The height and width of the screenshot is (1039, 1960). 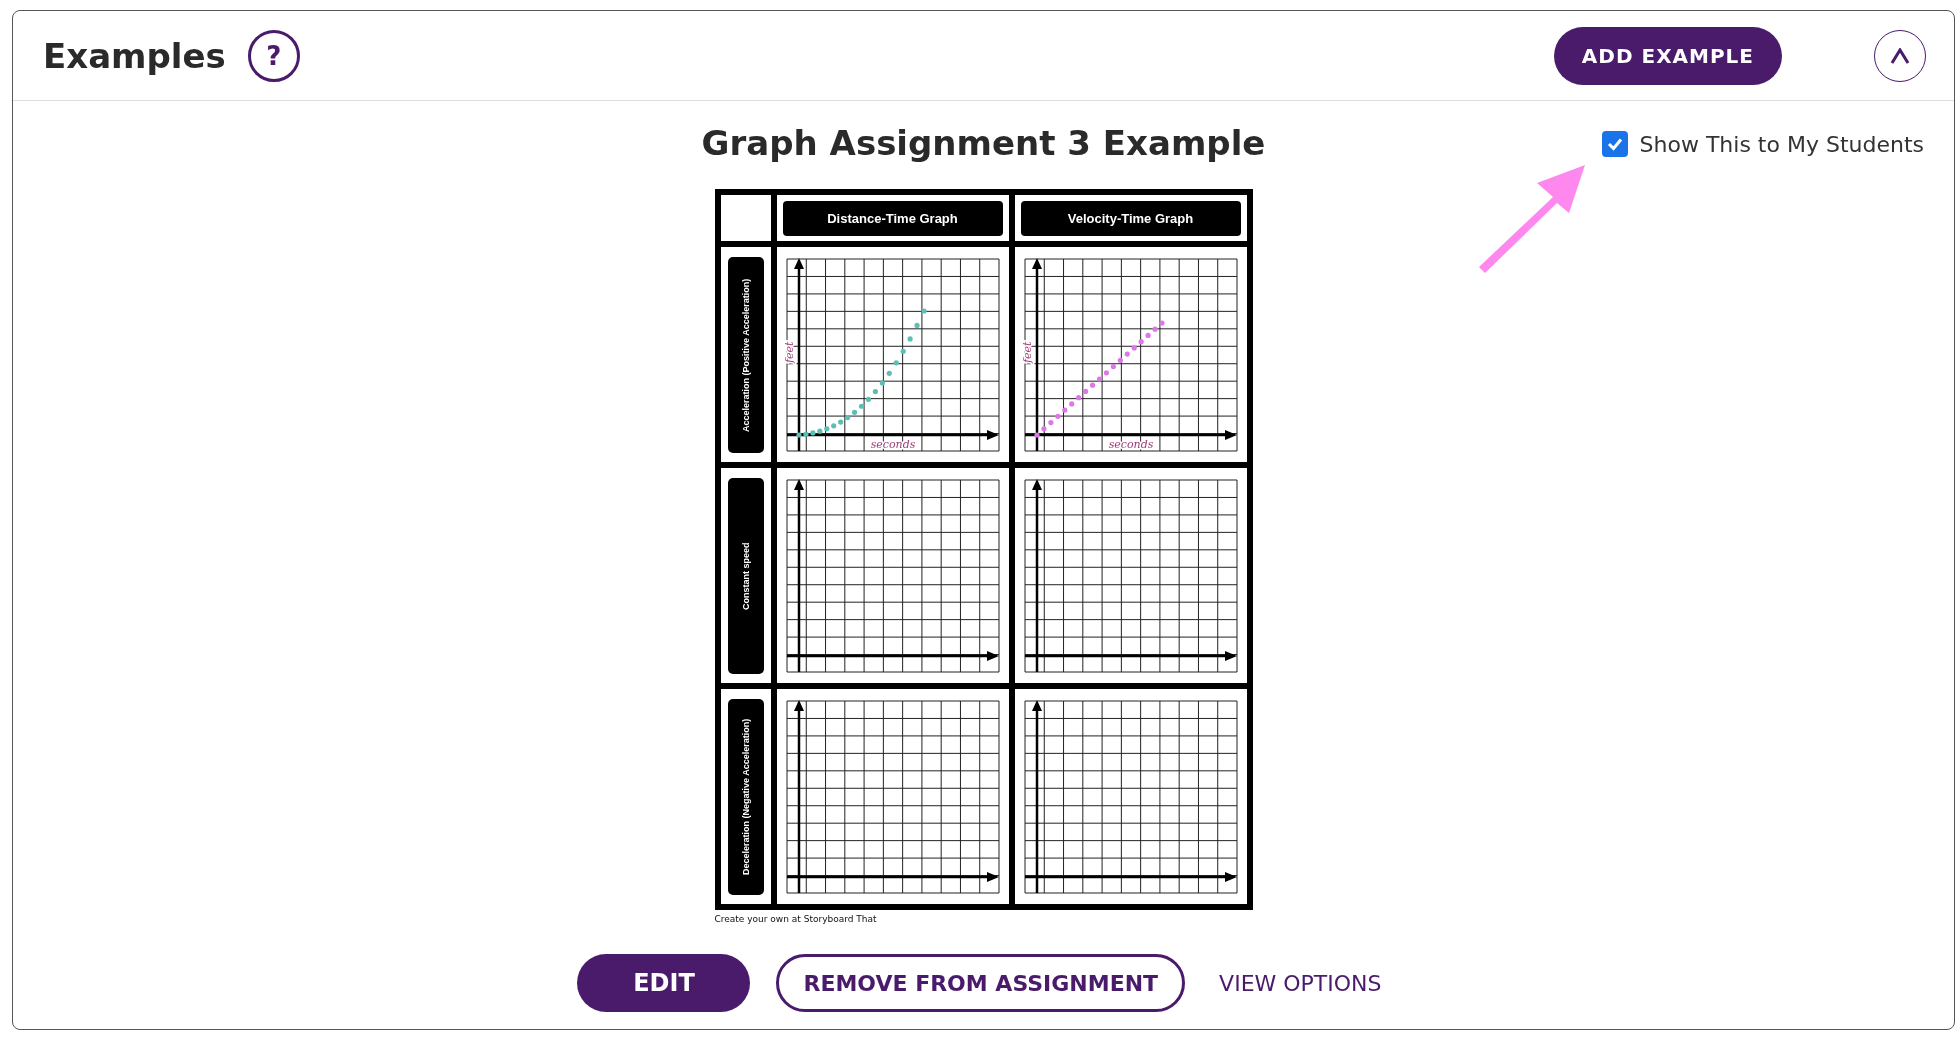 What do you see at coordinates (273, 55) in the screenshot?
I see `help-button: ?` at bounding box center [273, 55].